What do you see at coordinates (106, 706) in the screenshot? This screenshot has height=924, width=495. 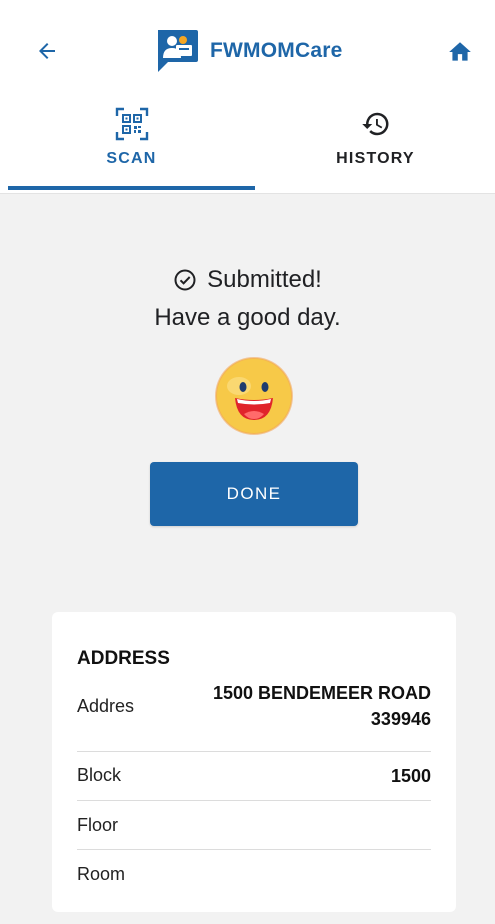 I see `address-label: Addres` at bounding box center [106, 706].